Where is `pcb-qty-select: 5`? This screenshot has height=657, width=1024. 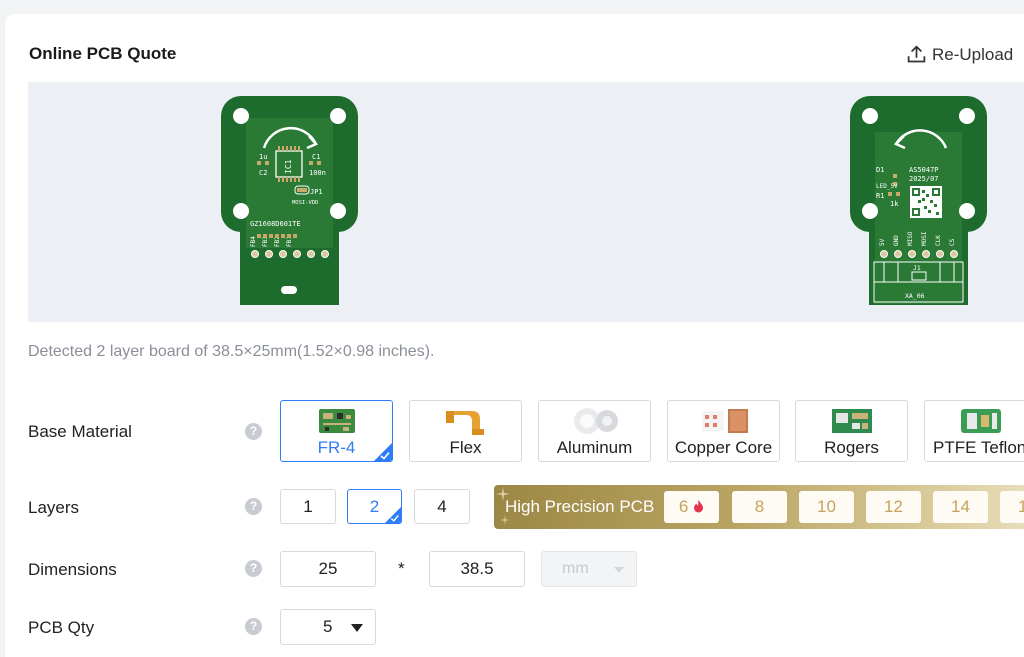 pcb-qty-select: 5 is located at coordinates (328, 627).